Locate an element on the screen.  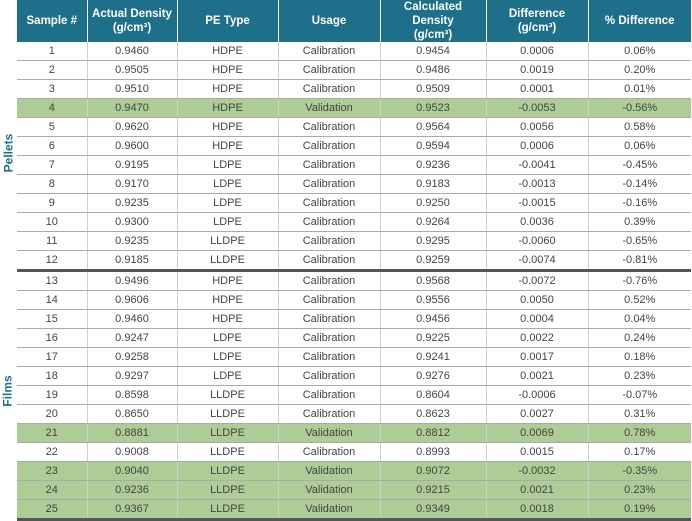
cell-sample: 16 is located at coordinates (52, 338).